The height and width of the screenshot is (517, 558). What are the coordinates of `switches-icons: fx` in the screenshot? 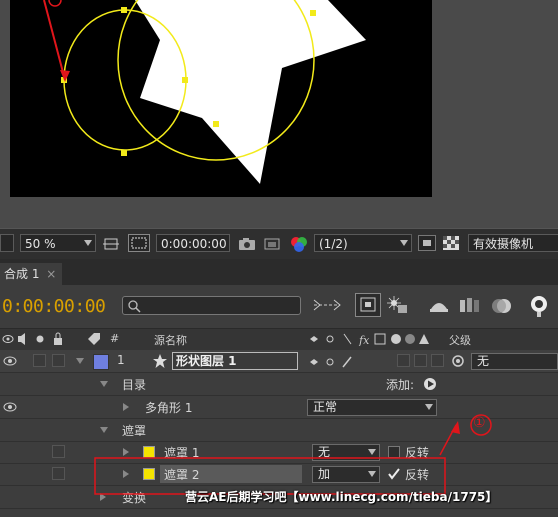 It's located at (374, 340).